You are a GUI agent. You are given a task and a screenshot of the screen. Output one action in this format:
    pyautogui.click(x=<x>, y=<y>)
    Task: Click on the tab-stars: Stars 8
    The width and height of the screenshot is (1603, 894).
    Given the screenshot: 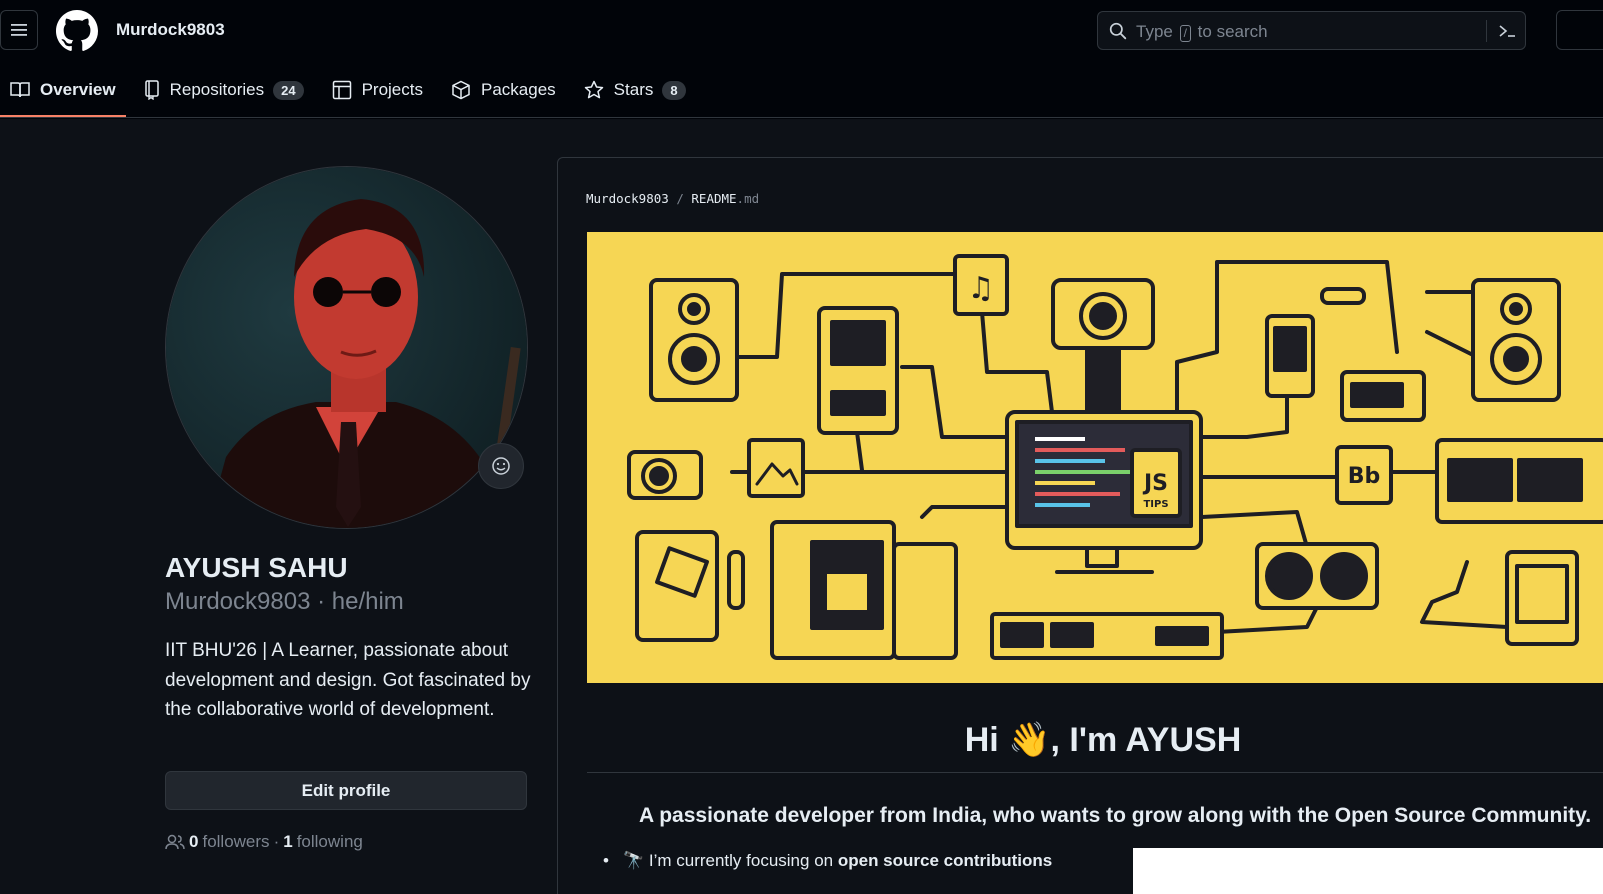 What is the action you would take?
    pyautogui.click(x=635, y=90)
    